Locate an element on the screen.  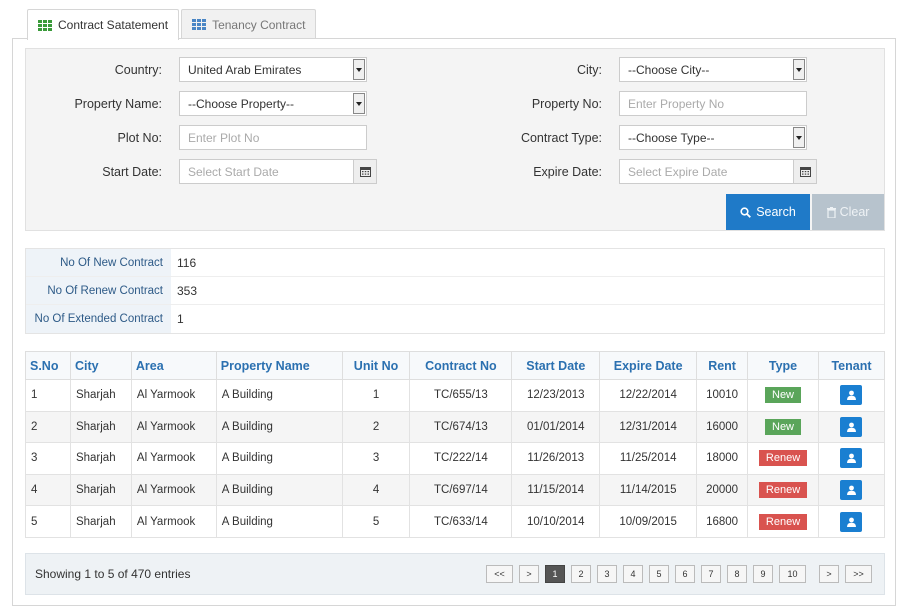
trash-icon is located at coordinates (831, 212).